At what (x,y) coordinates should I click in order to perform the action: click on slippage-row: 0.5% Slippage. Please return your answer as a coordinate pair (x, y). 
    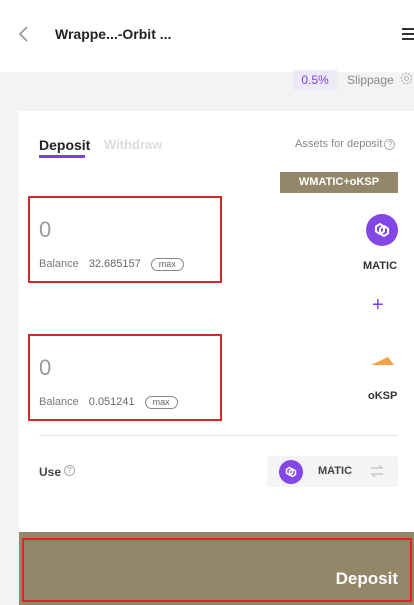
    Looking at the image, I should click on (207, 80).